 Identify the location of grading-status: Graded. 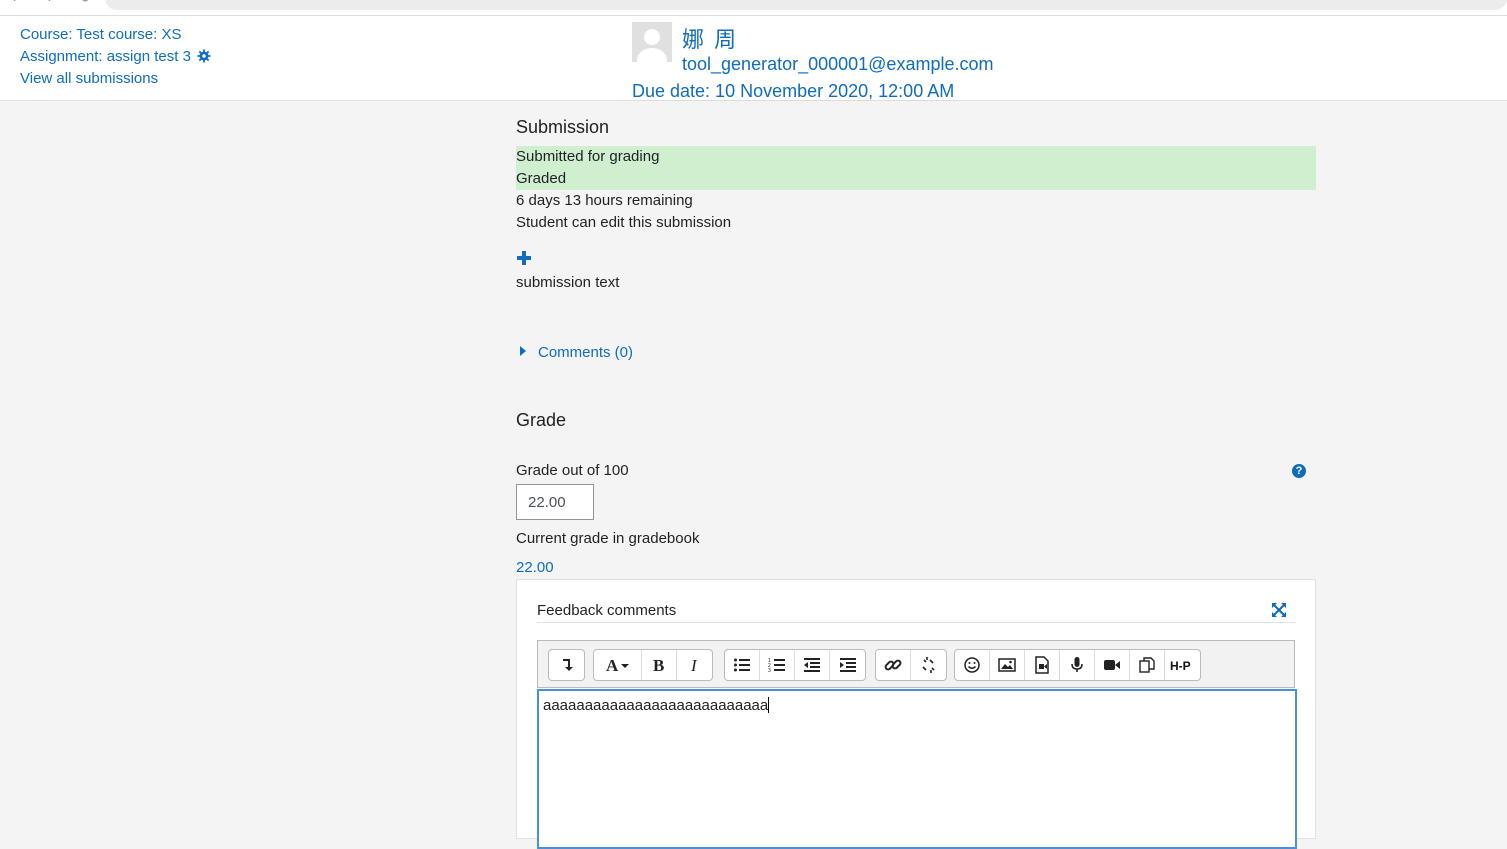
(916, 179).